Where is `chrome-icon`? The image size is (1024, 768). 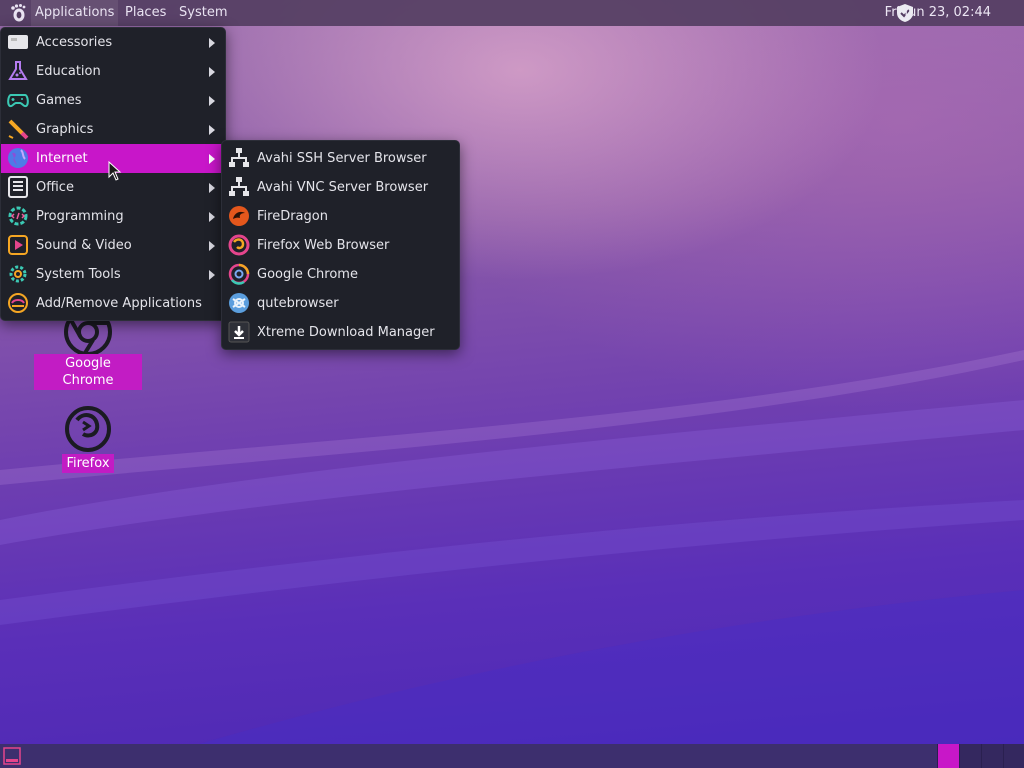
chrome-icon is located at coordinates (239, 274).